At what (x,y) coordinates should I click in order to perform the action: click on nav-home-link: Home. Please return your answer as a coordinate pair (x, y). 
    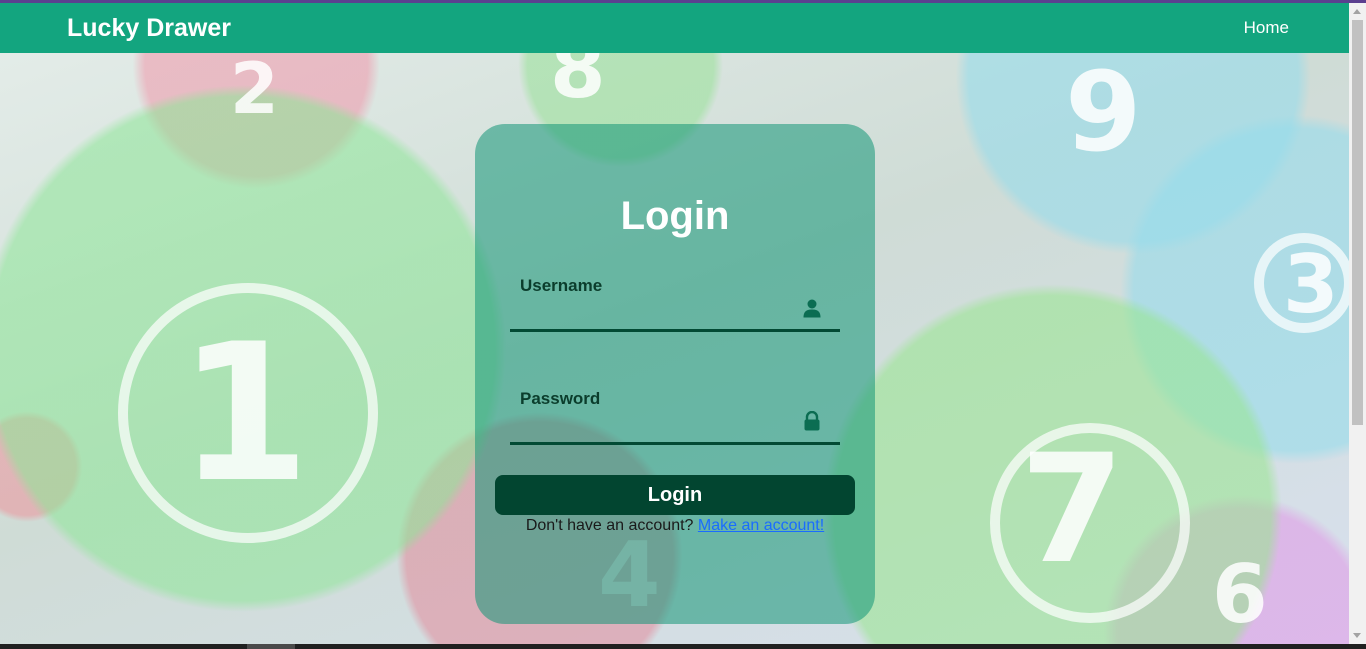
    Looking at the image, I should click on (1266, 28).